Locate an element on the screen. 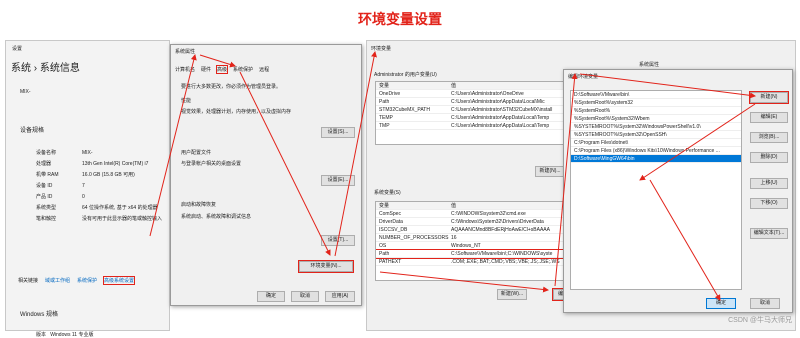 The height and width of the screenshot is (338, 800). win-row-label: 版本 is located at coordinates (41, 335).